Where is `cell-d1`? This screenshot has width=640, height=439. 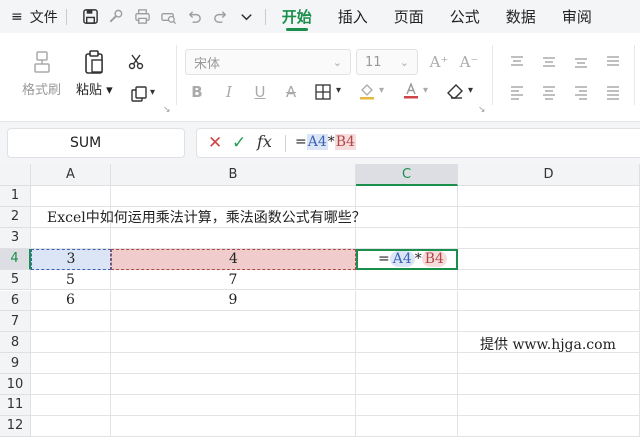
cell-d1 is located at coordinates (549, 196).